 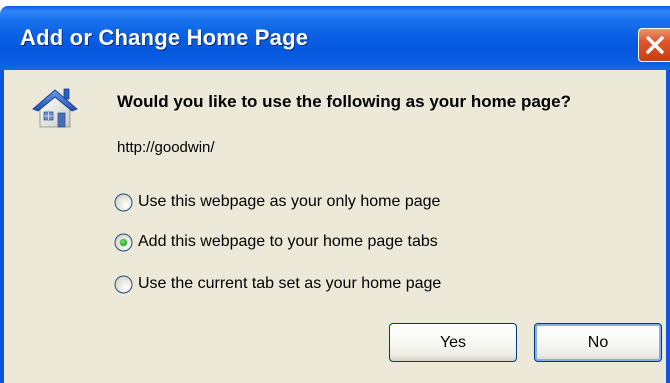 What do you see at coordinates (453, 342) in the screenshot?
I see `yes-button: Yes` at bounding box center [453, 342].